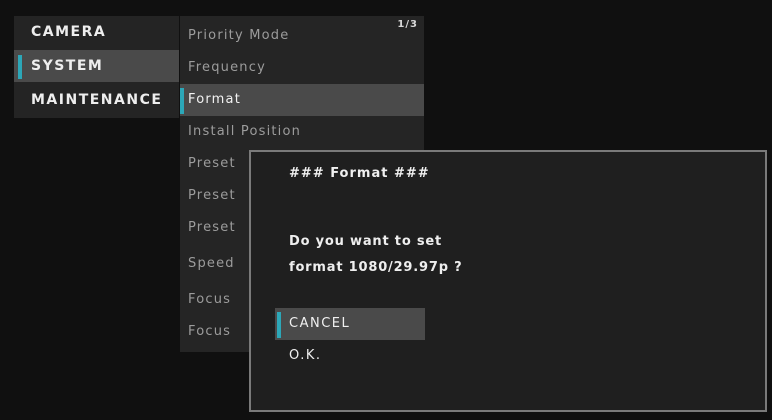 The height and width of the screenshot is (420, 772). I want to click on category-camera: CAMERA, so click(96, 32).